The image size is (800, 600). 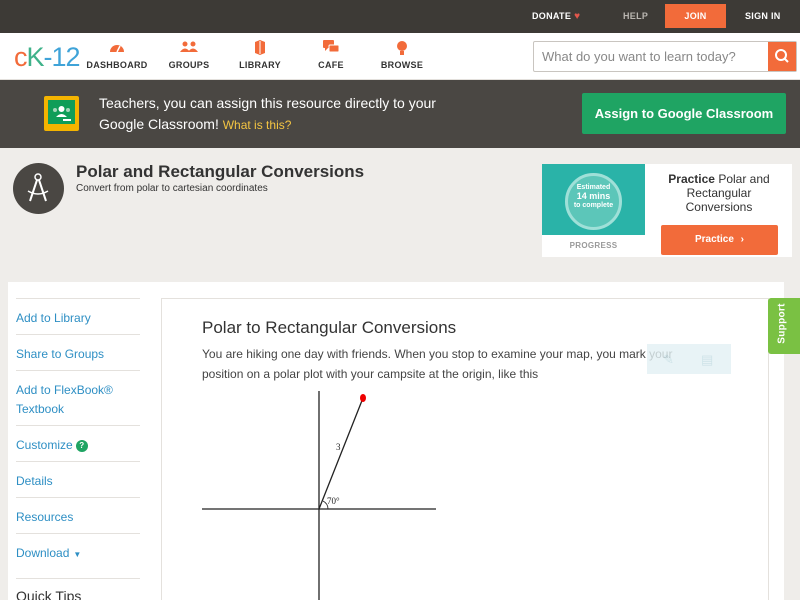 I want to click on nav-dashboard: DASHBOARD, so click(x=117, y=55).